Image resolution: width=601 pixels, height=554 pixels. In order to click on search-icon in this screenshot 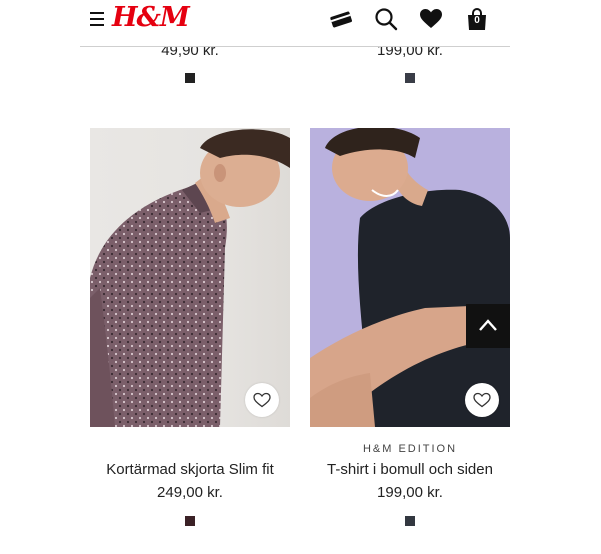, I will do `click(386, 19)`.